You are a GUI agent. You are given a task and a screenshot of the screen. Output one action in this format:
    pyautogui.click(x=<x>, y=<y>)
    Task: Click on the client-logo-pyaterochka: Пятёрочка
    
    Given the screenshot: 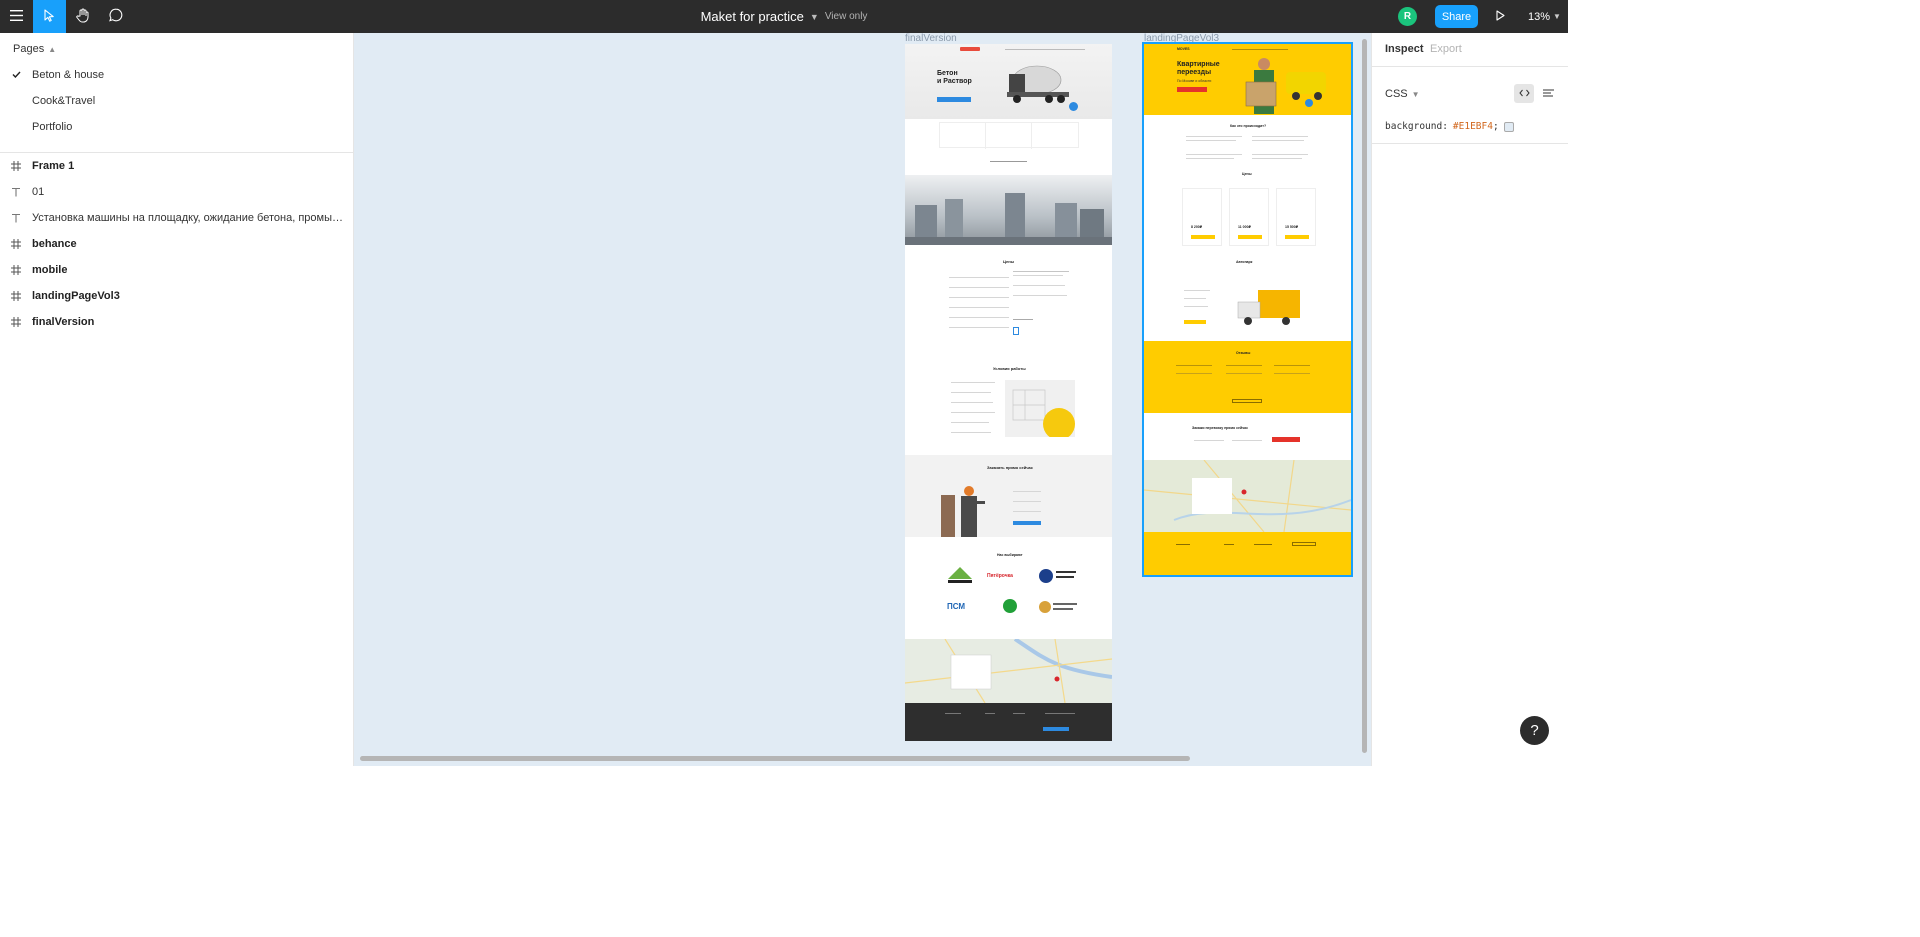 What is the action you would take?
    pyautogui.click(x=1000, y=576)
    